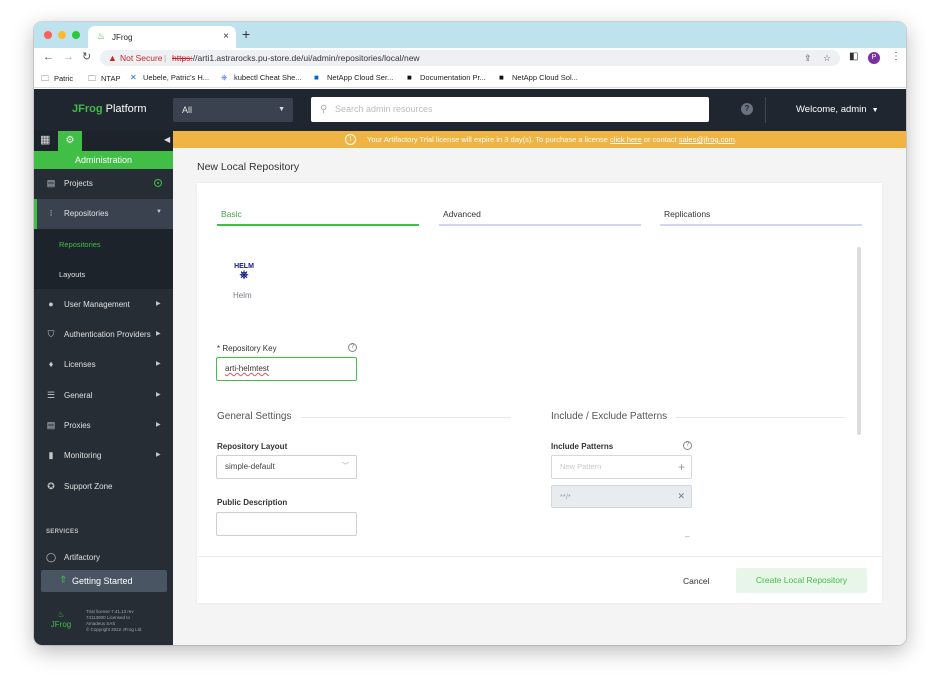  Describe the element at coordinates (51, 183) in the screenshot. I see `projects-icon: ▤` at that location.